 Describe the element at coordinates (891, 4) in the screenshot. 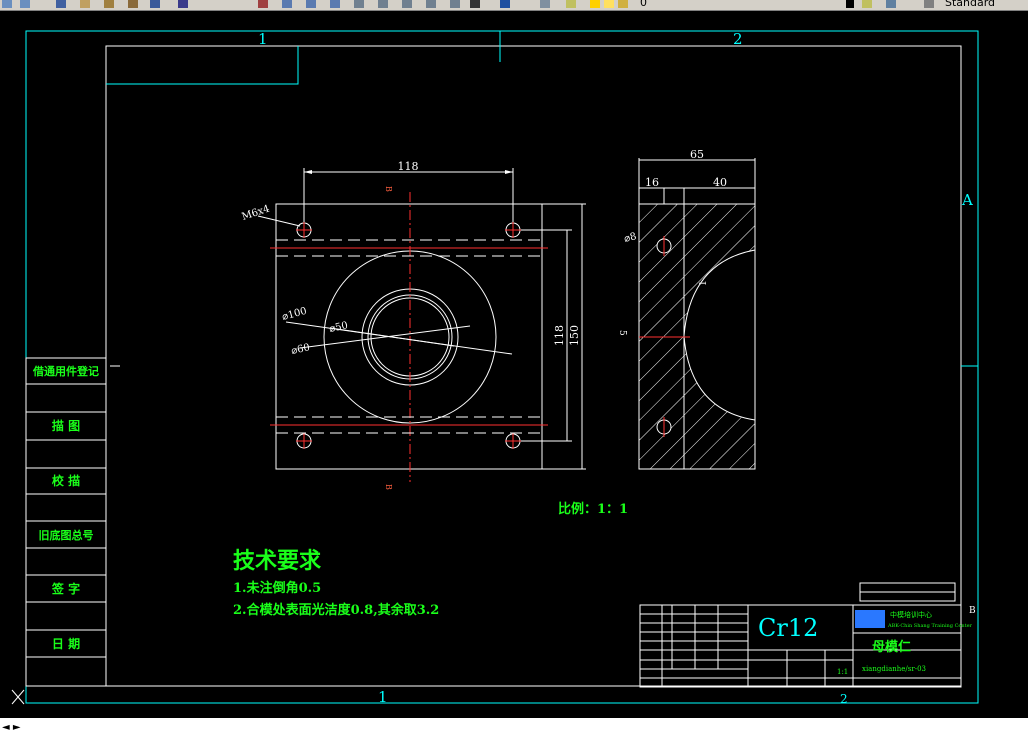

I see `layer-previous-icon` at that location.